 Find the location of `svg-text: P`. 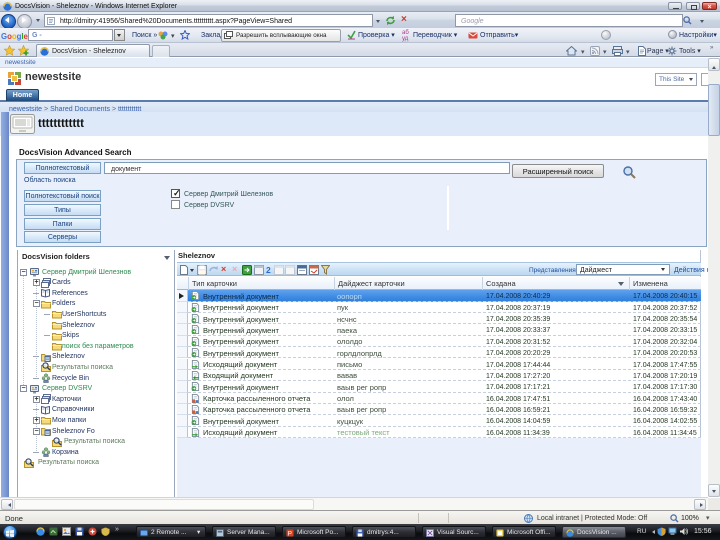

svg-text: P is located at coordinates (290, 534).